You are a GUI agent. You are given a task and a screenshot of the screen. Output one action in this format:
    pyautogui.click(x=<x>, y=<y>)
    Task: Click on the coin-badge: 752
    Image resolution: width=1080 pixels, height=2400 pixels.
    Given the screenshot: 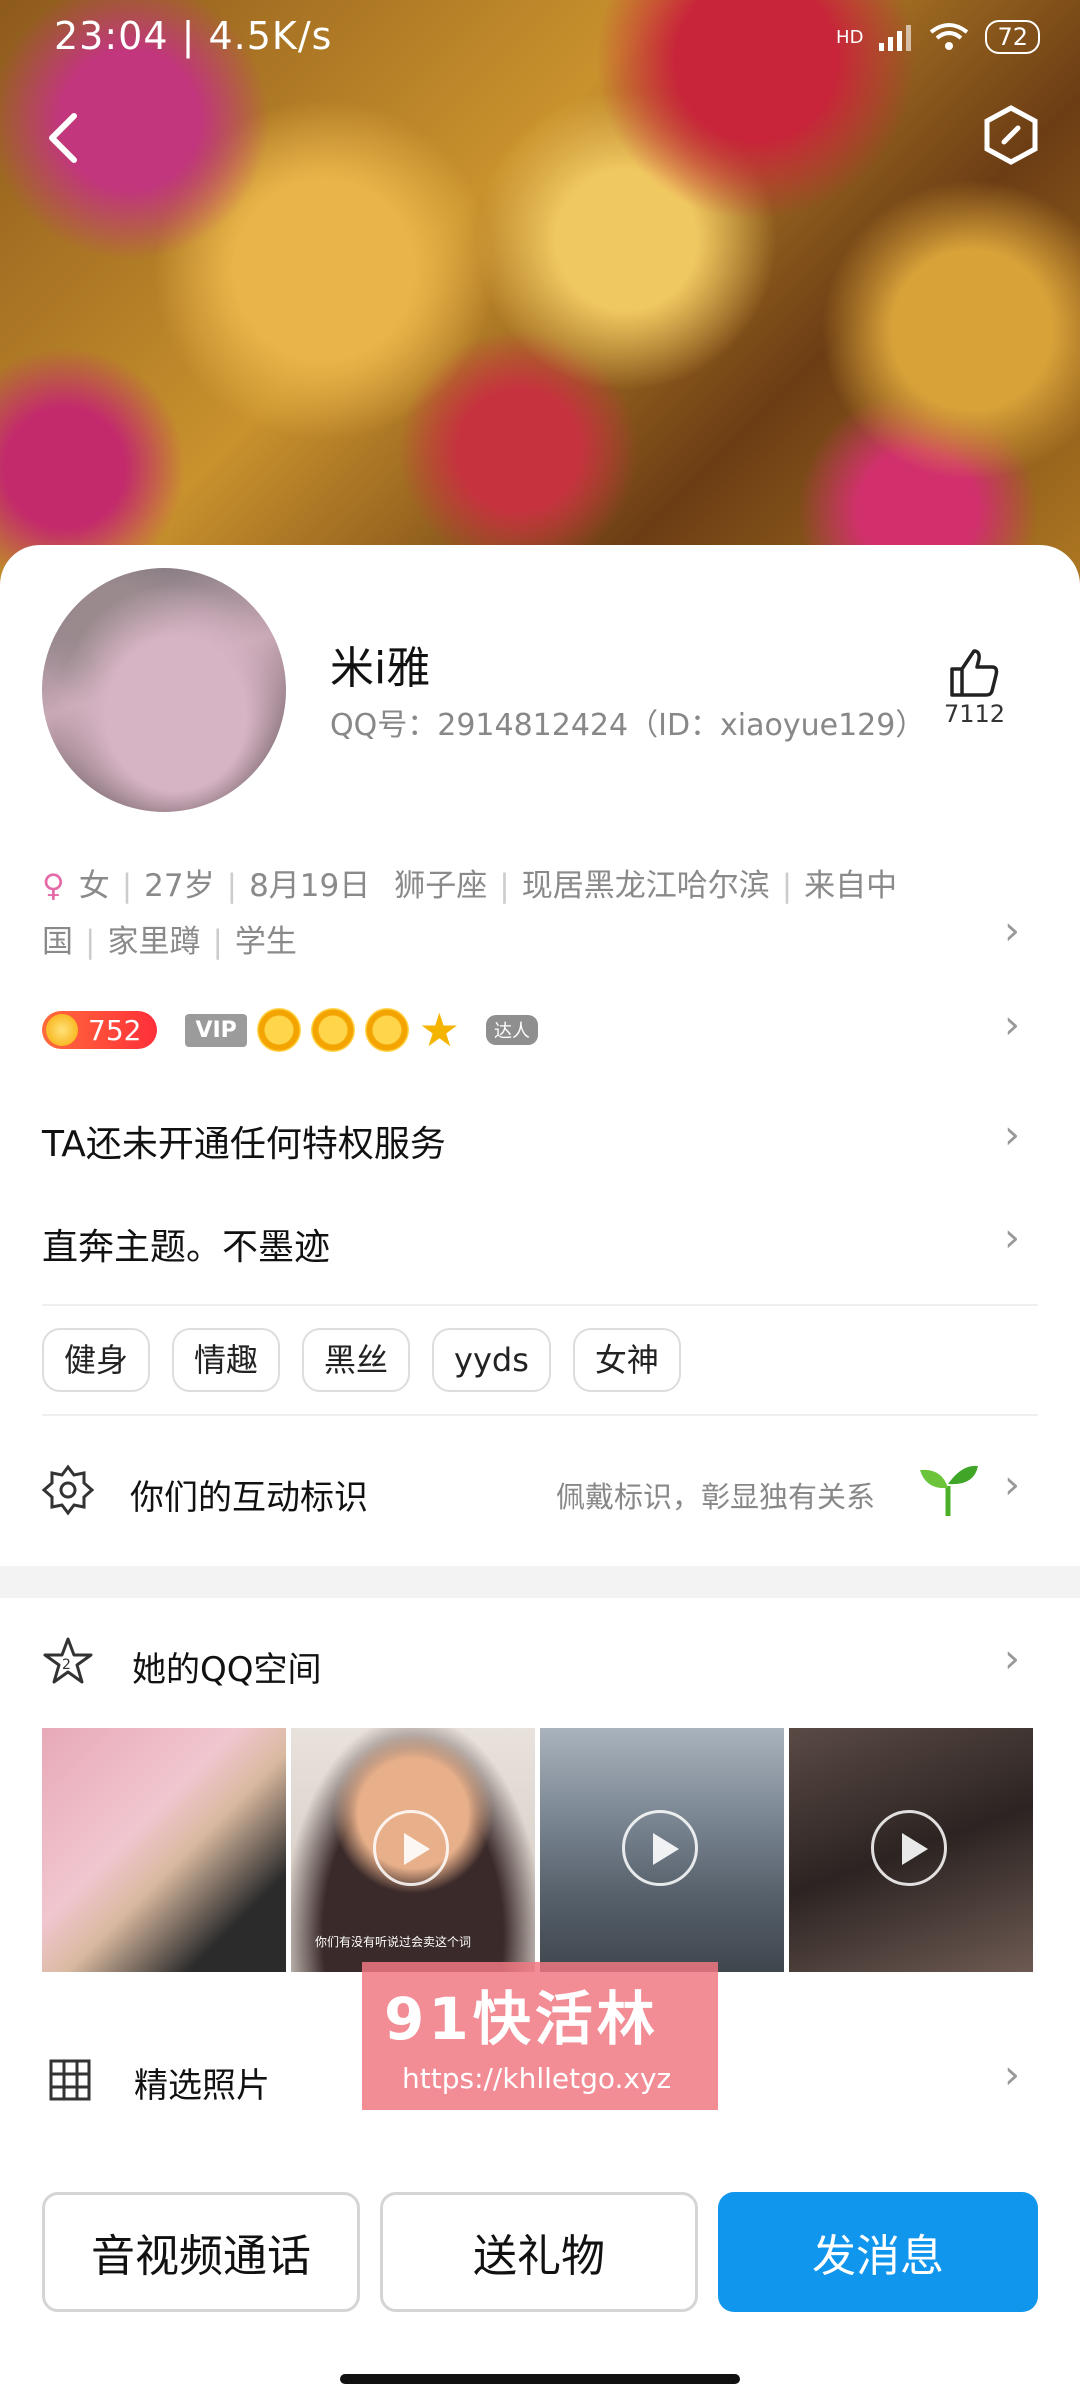 What is the action you would take?
    pyautogui.click(x=100, y=1030)
    